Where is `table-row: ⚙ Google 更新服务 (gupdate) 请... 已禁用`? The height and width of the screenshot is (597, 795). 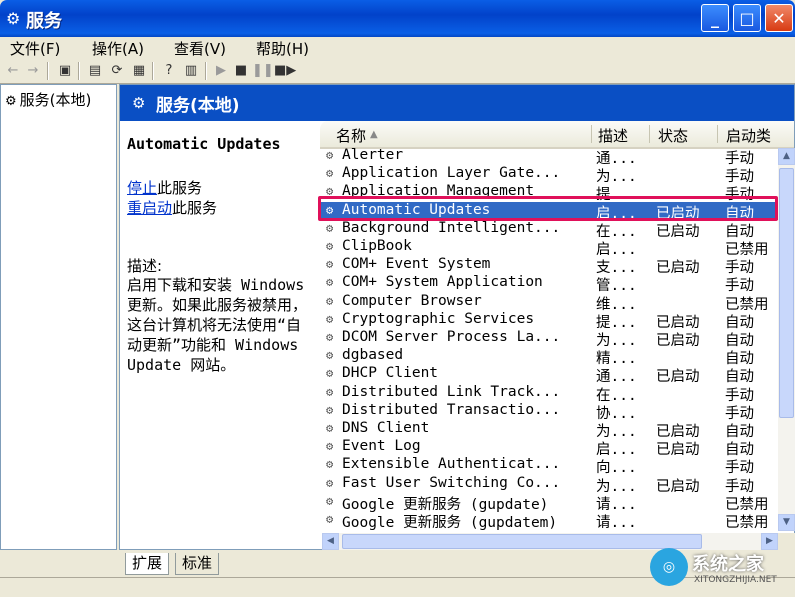 table-row: ⚙ Google 更新服务 (gupdate) 请... 已禁用 is located at coordinates (557, 503).